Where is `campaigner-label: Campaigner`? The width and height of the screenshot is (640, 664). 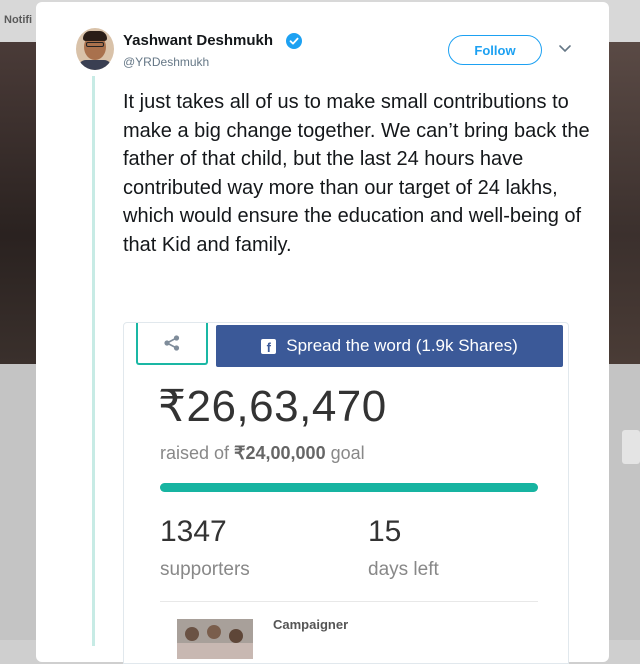
campaigner-label: Campaigner is located at coordinates (311, 624).